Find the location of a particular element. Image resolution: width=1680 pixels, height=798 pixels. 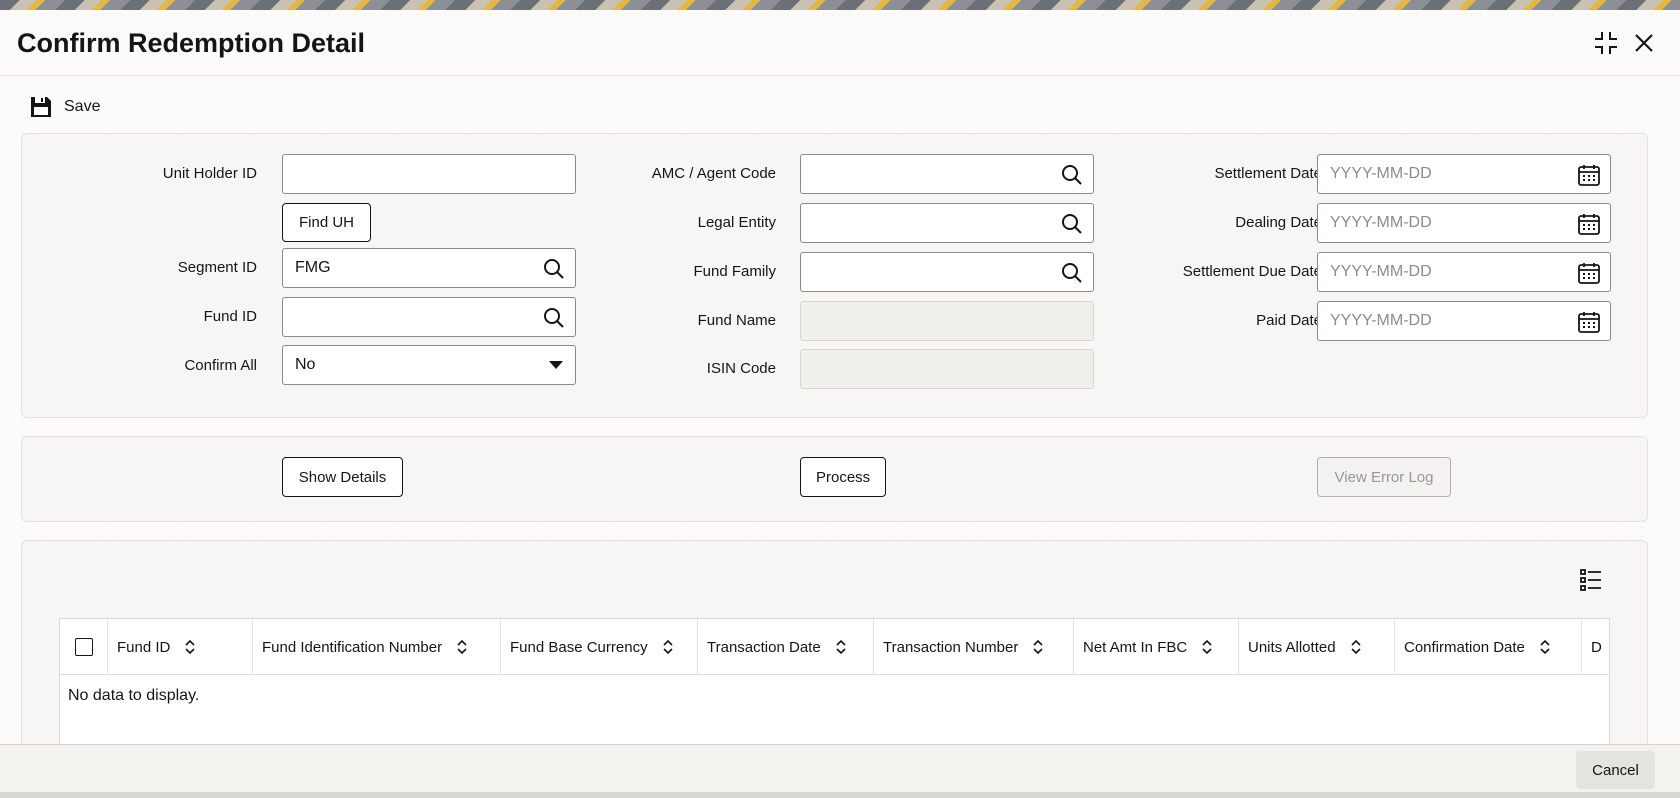

segment-id-field is located at coordinates (429, 268).